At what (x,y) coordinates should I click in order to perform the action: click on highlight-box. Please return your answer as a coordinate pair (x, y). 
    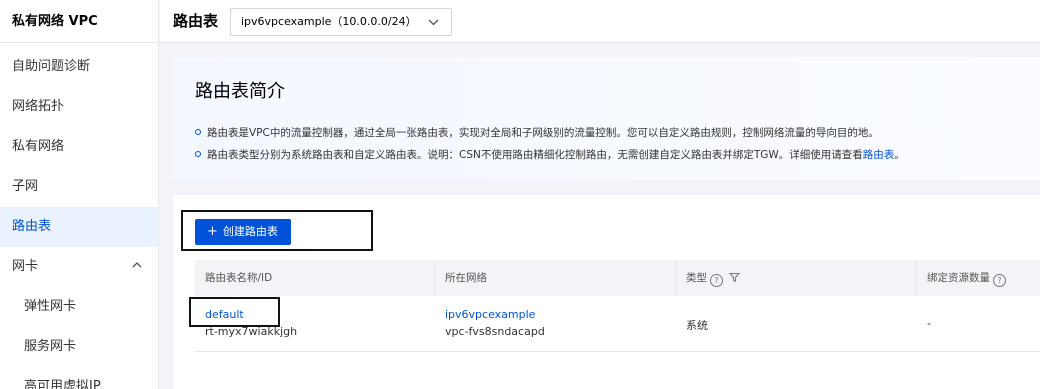
    Looking at the image, I should click on (234, 312).